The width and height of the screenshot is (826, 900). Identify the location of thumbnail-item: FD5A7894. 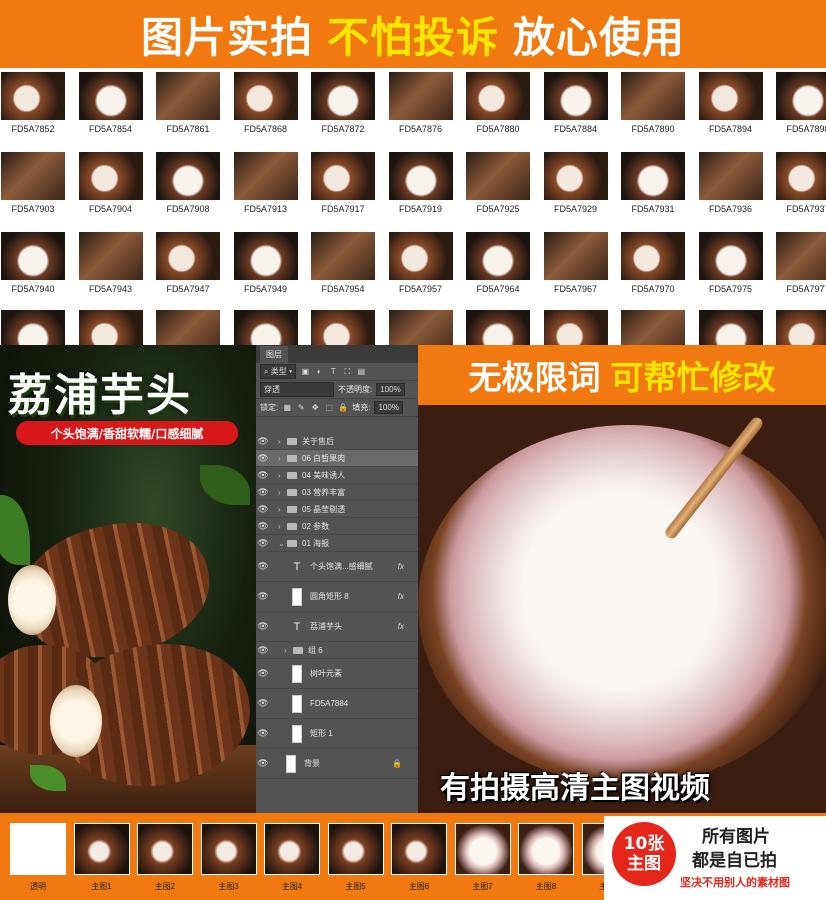
(731, 109).